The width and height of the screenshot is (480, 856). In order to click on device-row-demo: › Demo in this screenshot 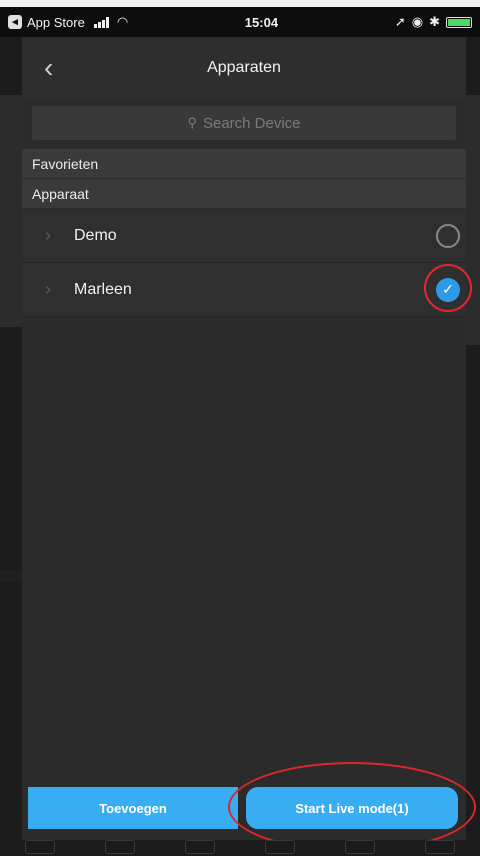, I will do `click(244, 236)`.